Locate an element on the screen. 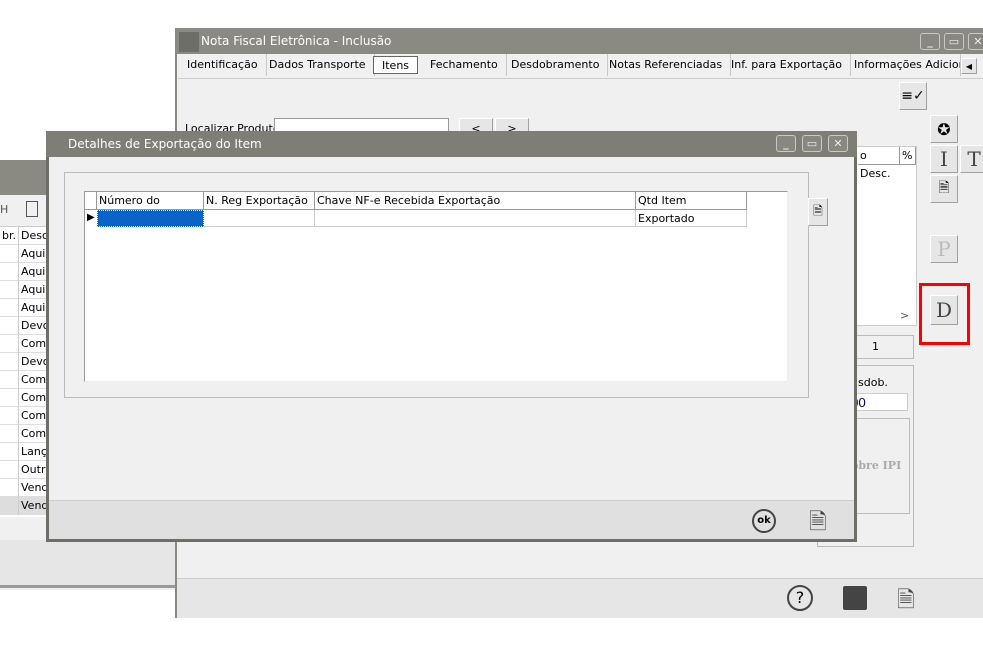 This screenshot has width=983, height=661. window-title: Nota Fiscal Eletrônica - Inclusão is located at coordinates (296, 41).